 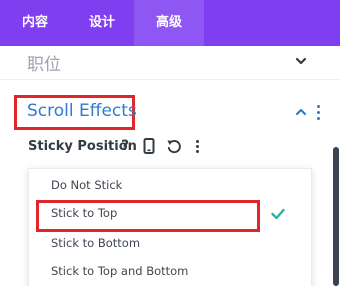 What do you see at coordinates (198, 147) in the screenshot?
I see `more-icon` at bounding box center [198, 147].